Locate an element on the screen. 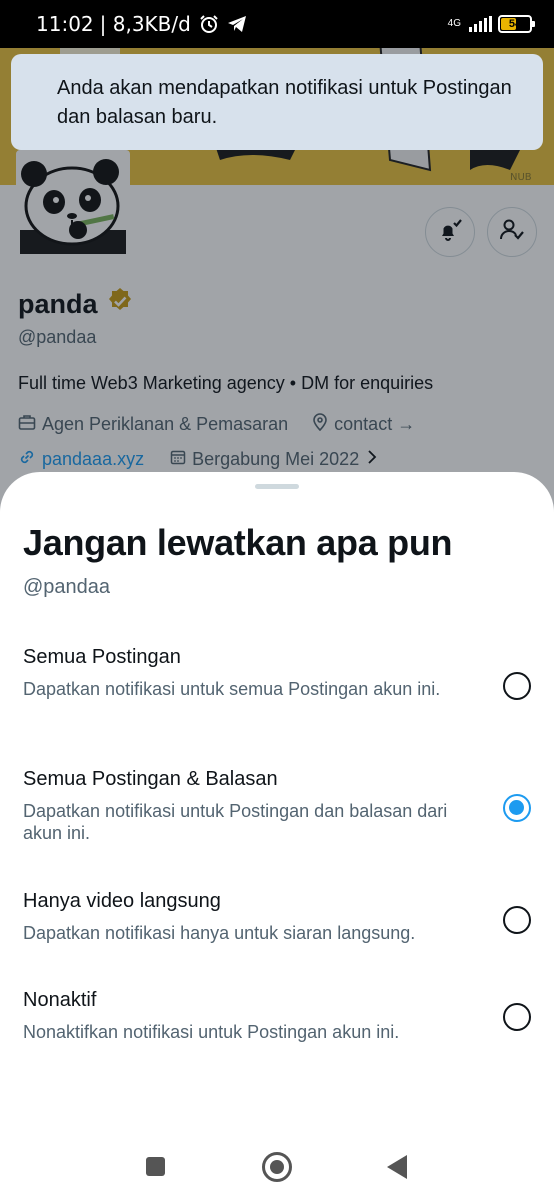 This screenshot has height=1200, width=554. back-triangle-icon is located at coordinates (397, 1167).